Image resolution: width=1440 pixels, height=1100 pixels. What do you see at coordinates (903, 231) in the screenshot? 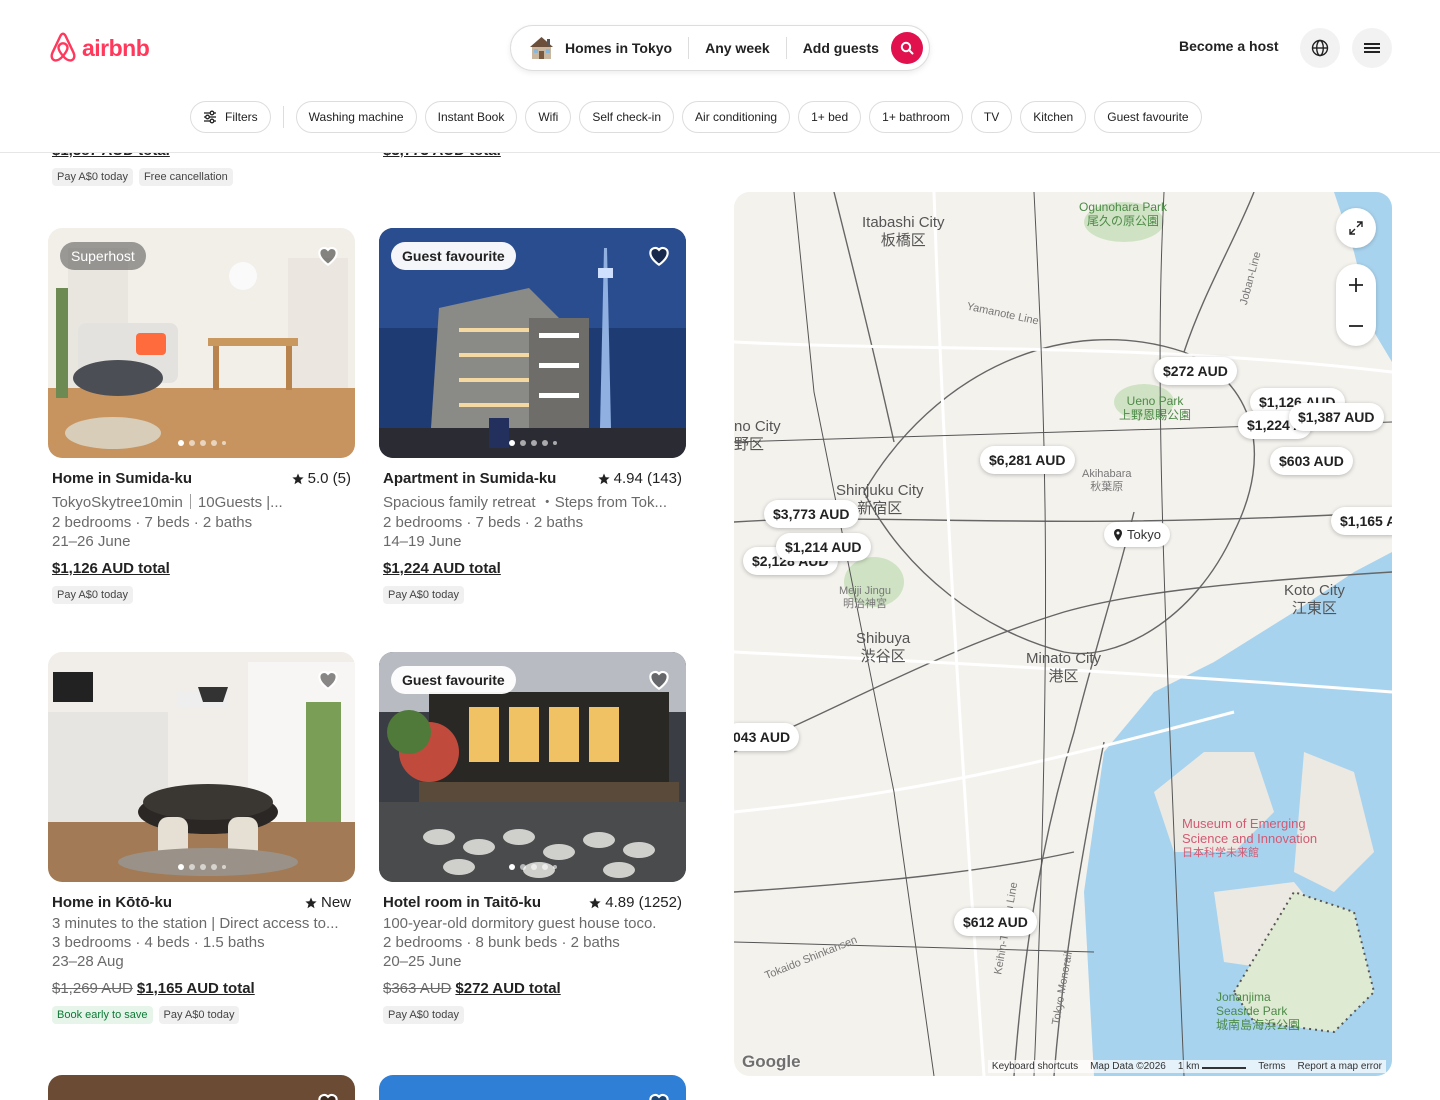
I see `map-label: Itabashi City 板橋区` at bounding box center [903, 231].